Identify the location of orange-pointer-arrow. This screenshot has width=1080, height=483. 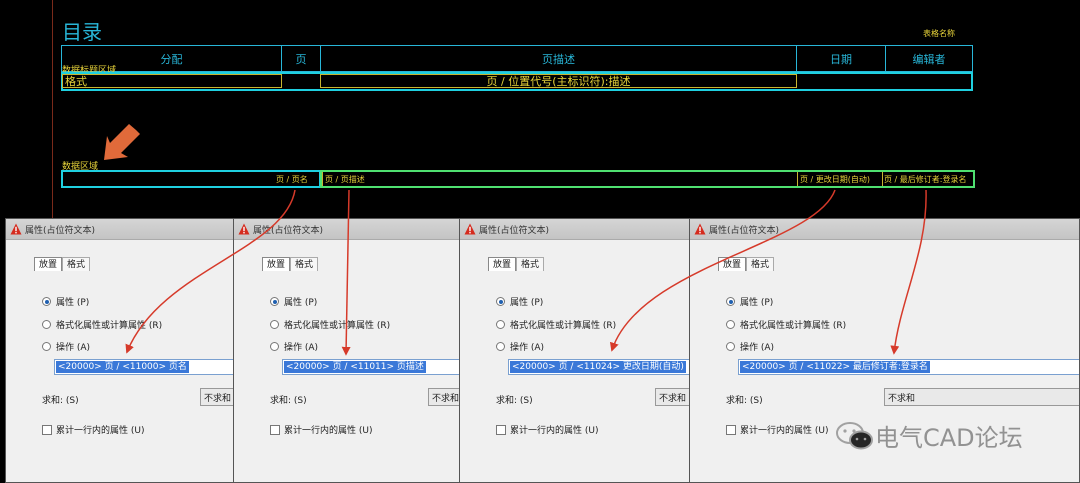
(122, 142).